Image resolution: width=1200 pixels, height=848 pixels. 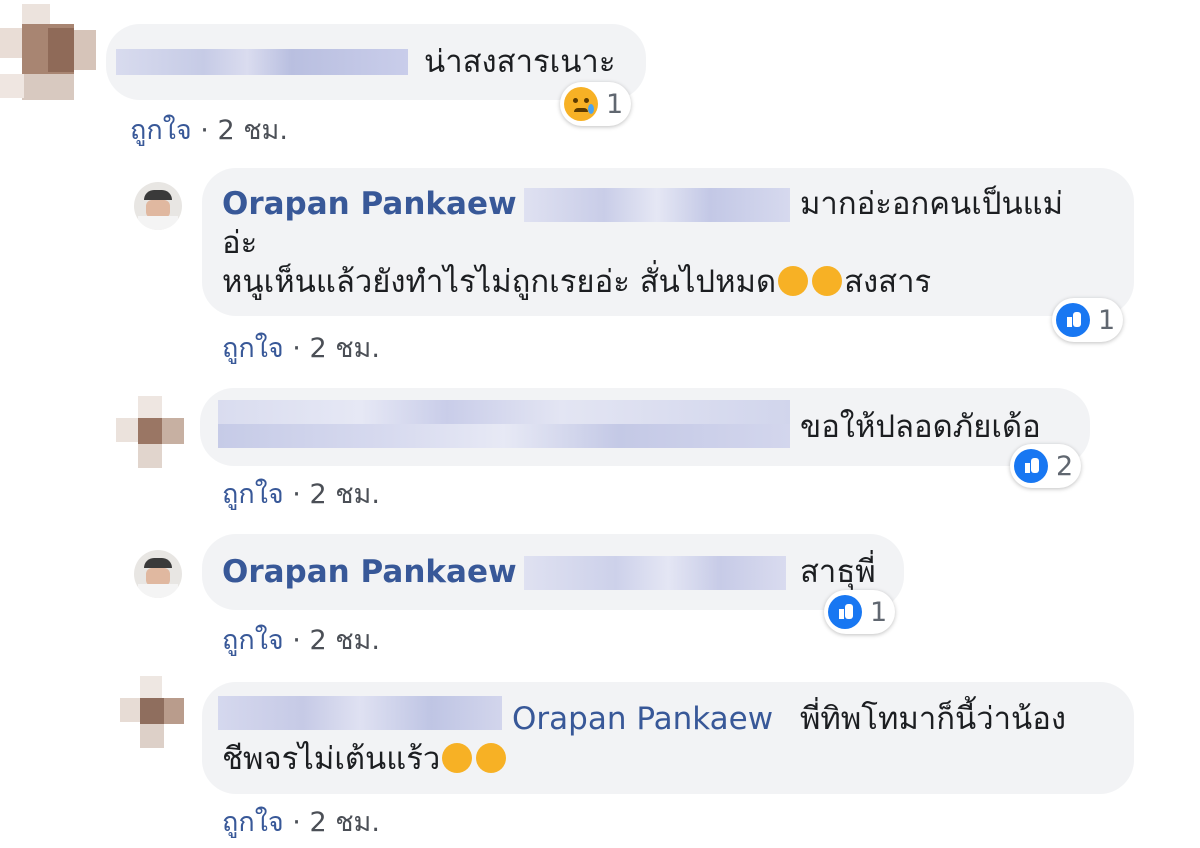 I want to click on comment-bubble: ขอให้ปลอดภัยเด้อ, so click(x=645, y=427).